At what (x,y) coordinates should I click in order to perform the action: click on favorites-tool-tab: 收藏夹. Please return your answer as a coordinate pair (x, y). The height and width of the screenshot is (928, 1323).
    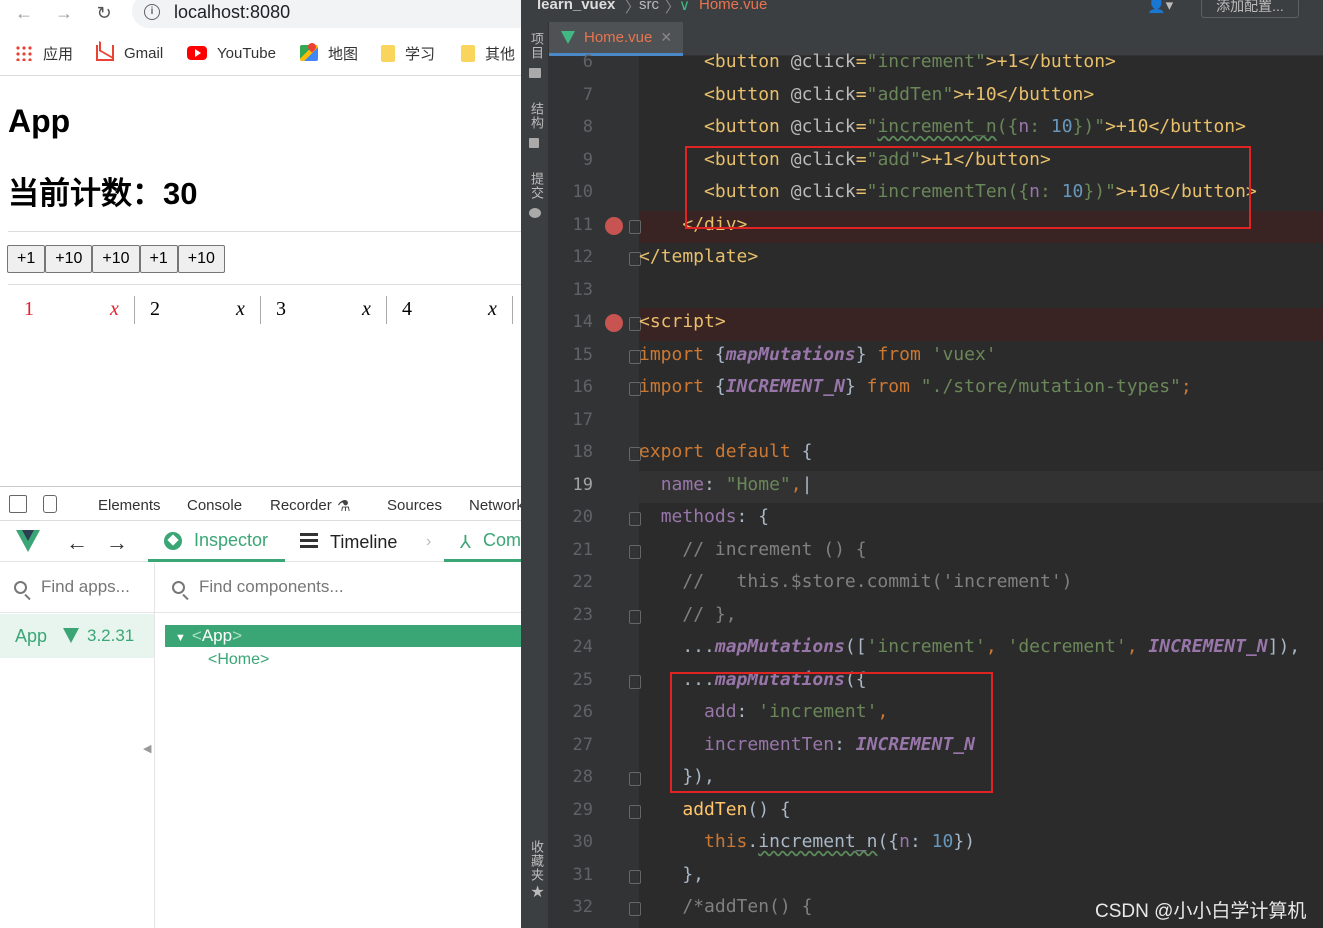
    Looking at the image, I should click on (536, 861).